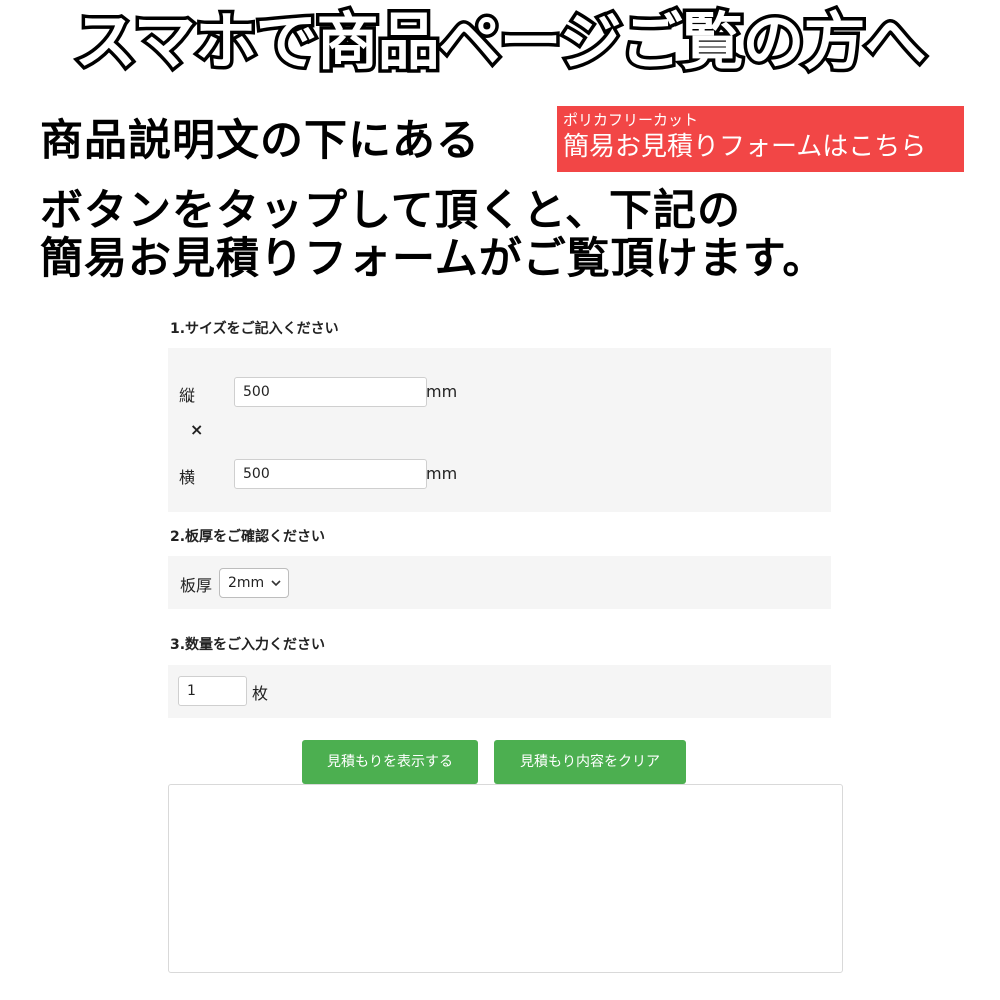 The width and height of the screenshot is (1000, 1000). What do you see at coordinates (499, 691) in the screenshot?
I see `quantity-panel: 1 枚` at bounding box center [499, 691].